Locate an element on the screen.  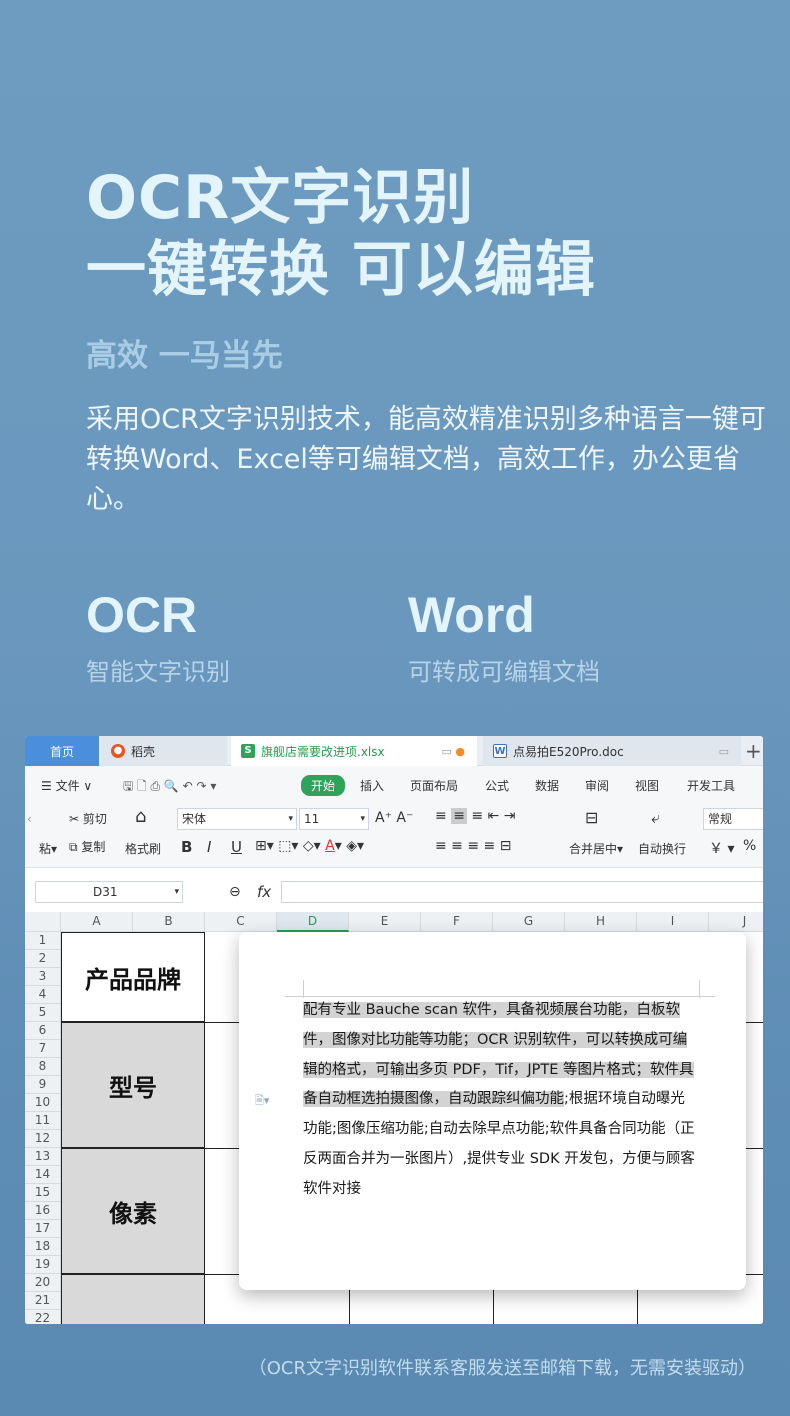
menu-data: 数据 is located at coordinates (547, 785).